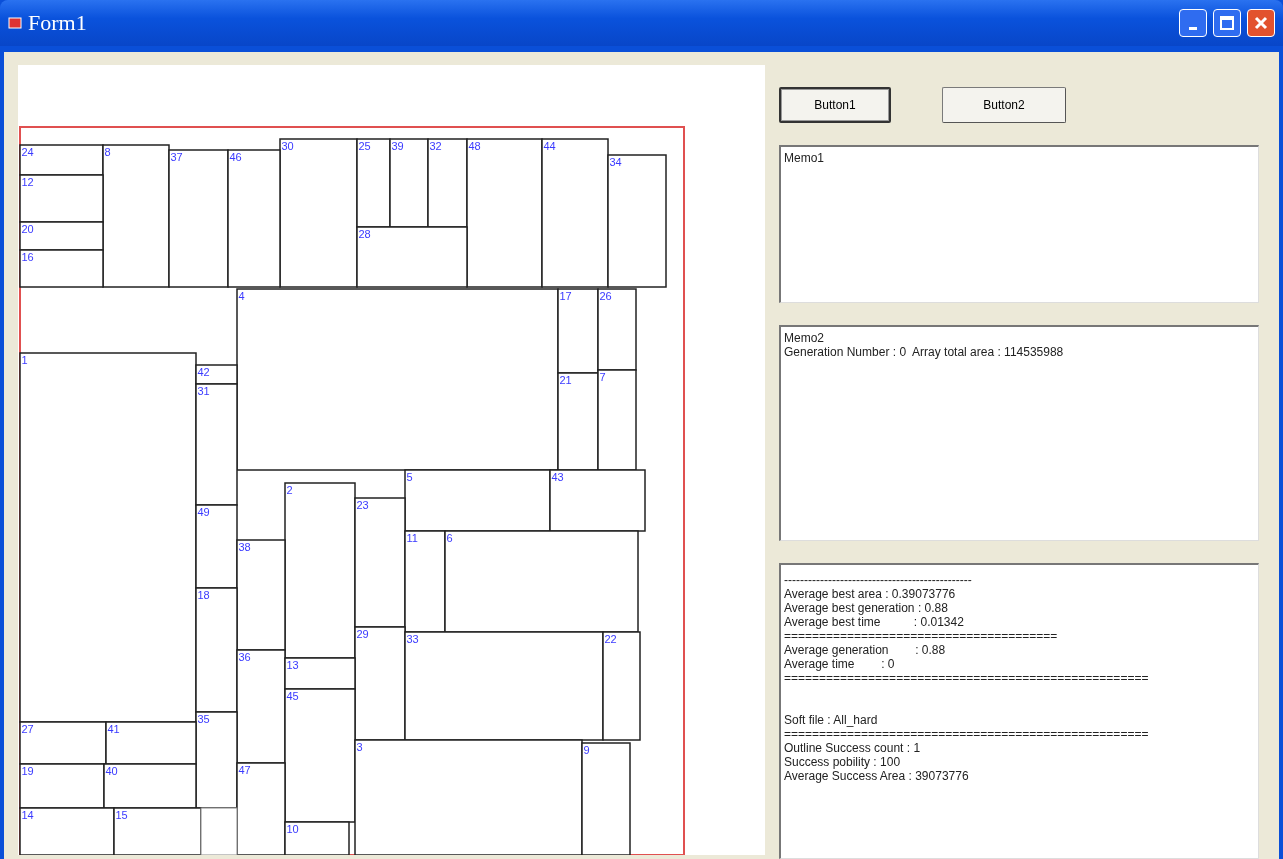 The height and width of the screenshot is (859, 1283). What do you see at coordinates (602, 377) in the screenshot?
I see `block-label: 7` at bounding box center [602, 377].